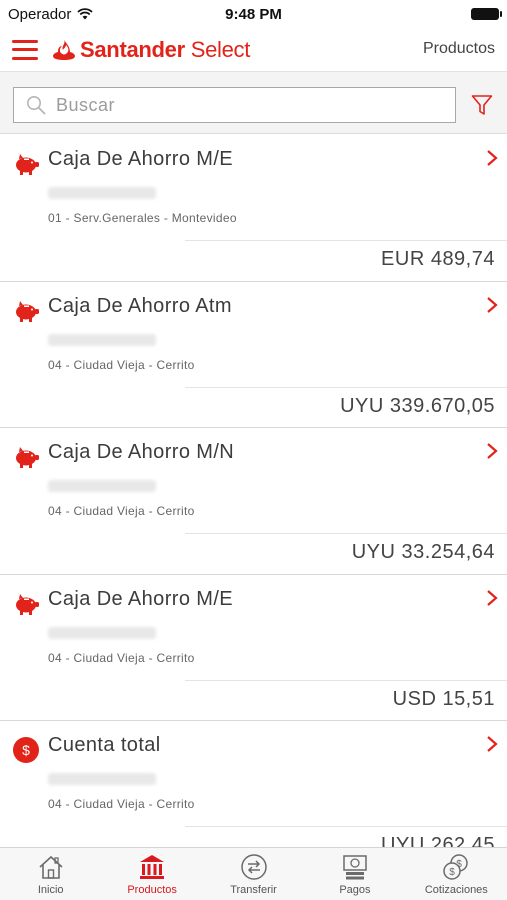 The width and height of the screenshot is (507, 900). I want to click on tab-transferir: Transferir, so click(253, 874).